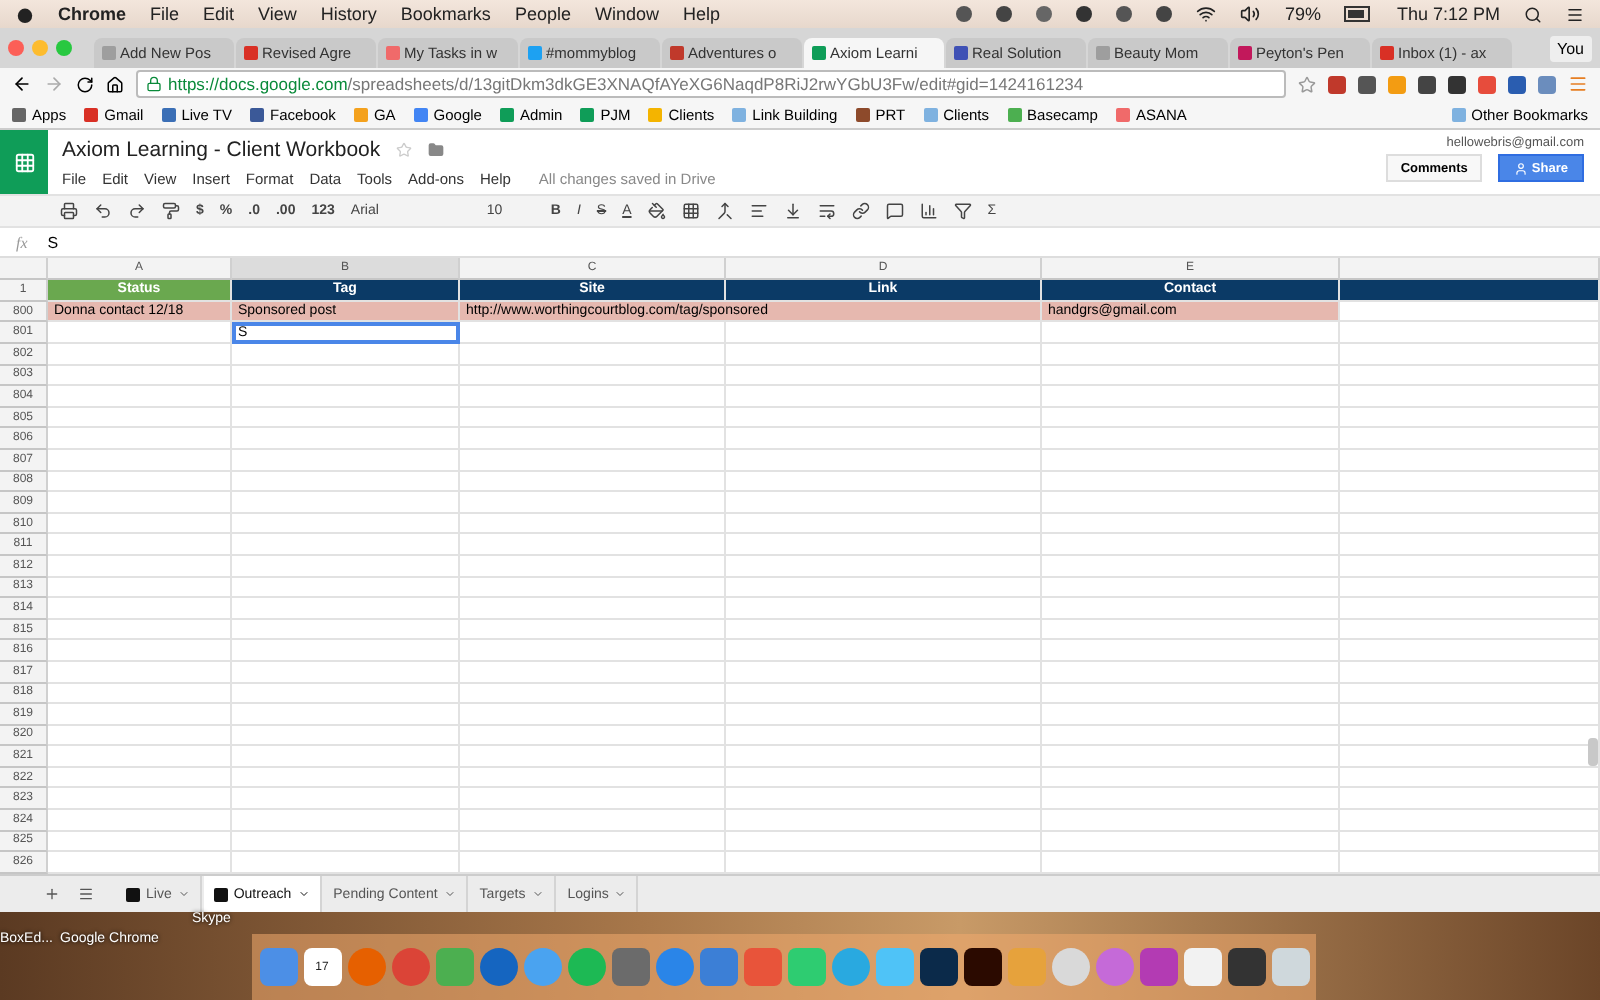 The width and height of the screenshot is (1600, 1000). Describe the element at coordinates (103, 211) in the screenshot. I see `undo-icon` at that location.